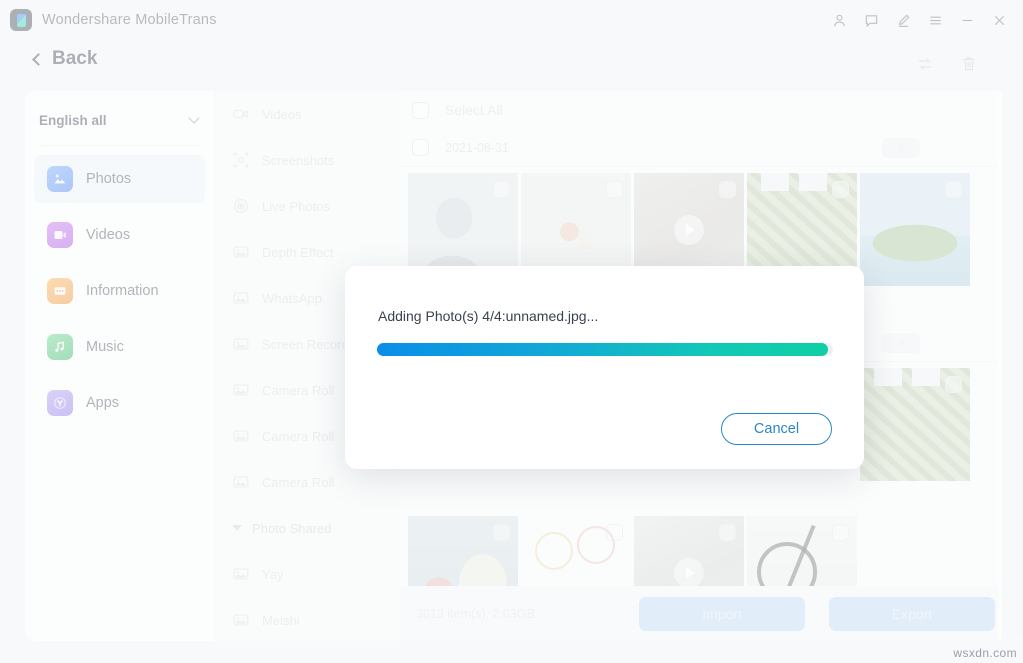 The width and height of the screenshot is (1023, 663). I want to click on progress-bar-fill, so click(603, 349).